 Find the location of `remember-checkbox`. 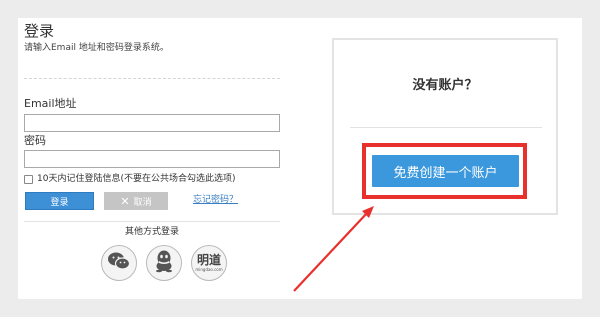

remember-checkbox is located at coordinates (28, 179).